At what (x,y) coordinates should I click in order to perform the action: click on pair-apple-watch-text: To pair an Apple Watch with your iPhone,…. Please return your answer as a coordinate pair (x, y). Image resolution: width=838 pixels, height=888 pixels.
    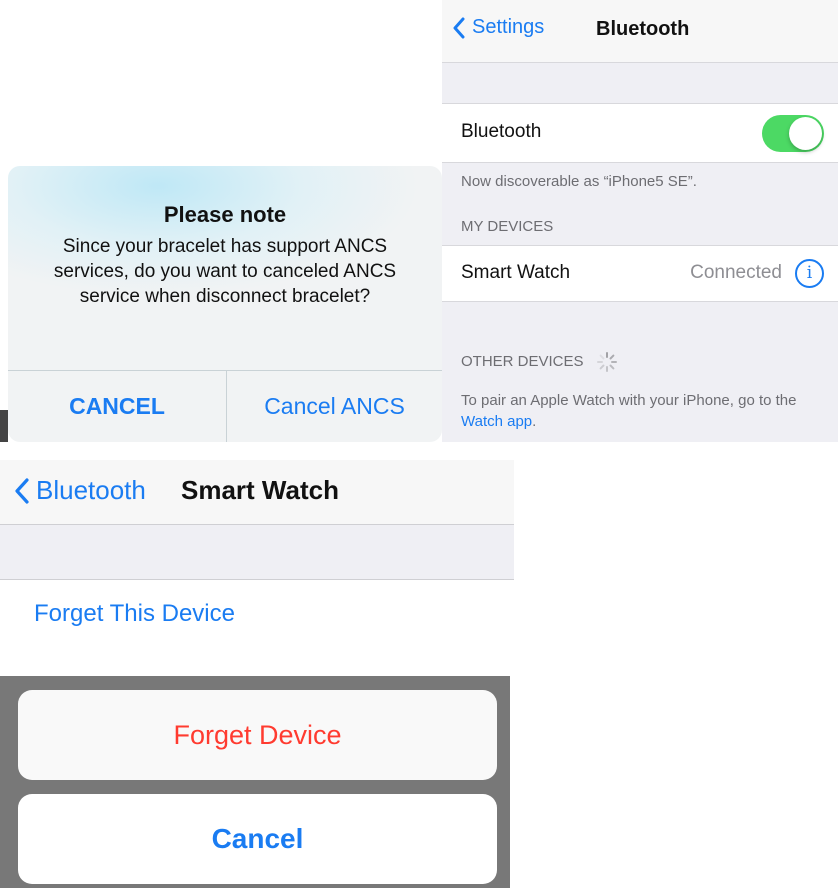
    Looking at the image, I should click on (646, 411).